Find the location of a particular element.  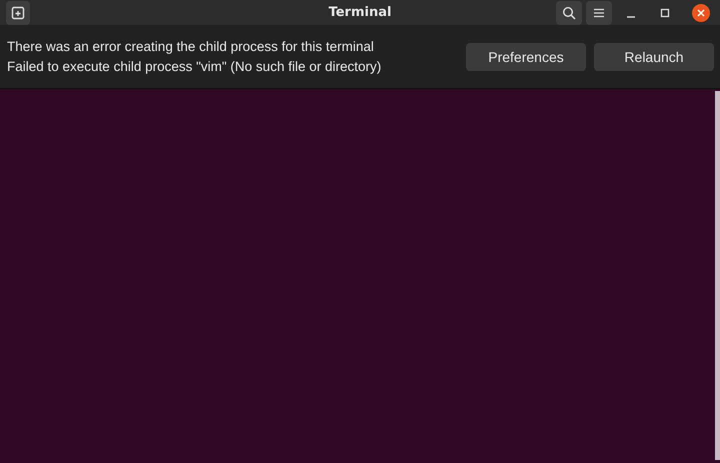

menu-button is located at coordinates (599, 12).